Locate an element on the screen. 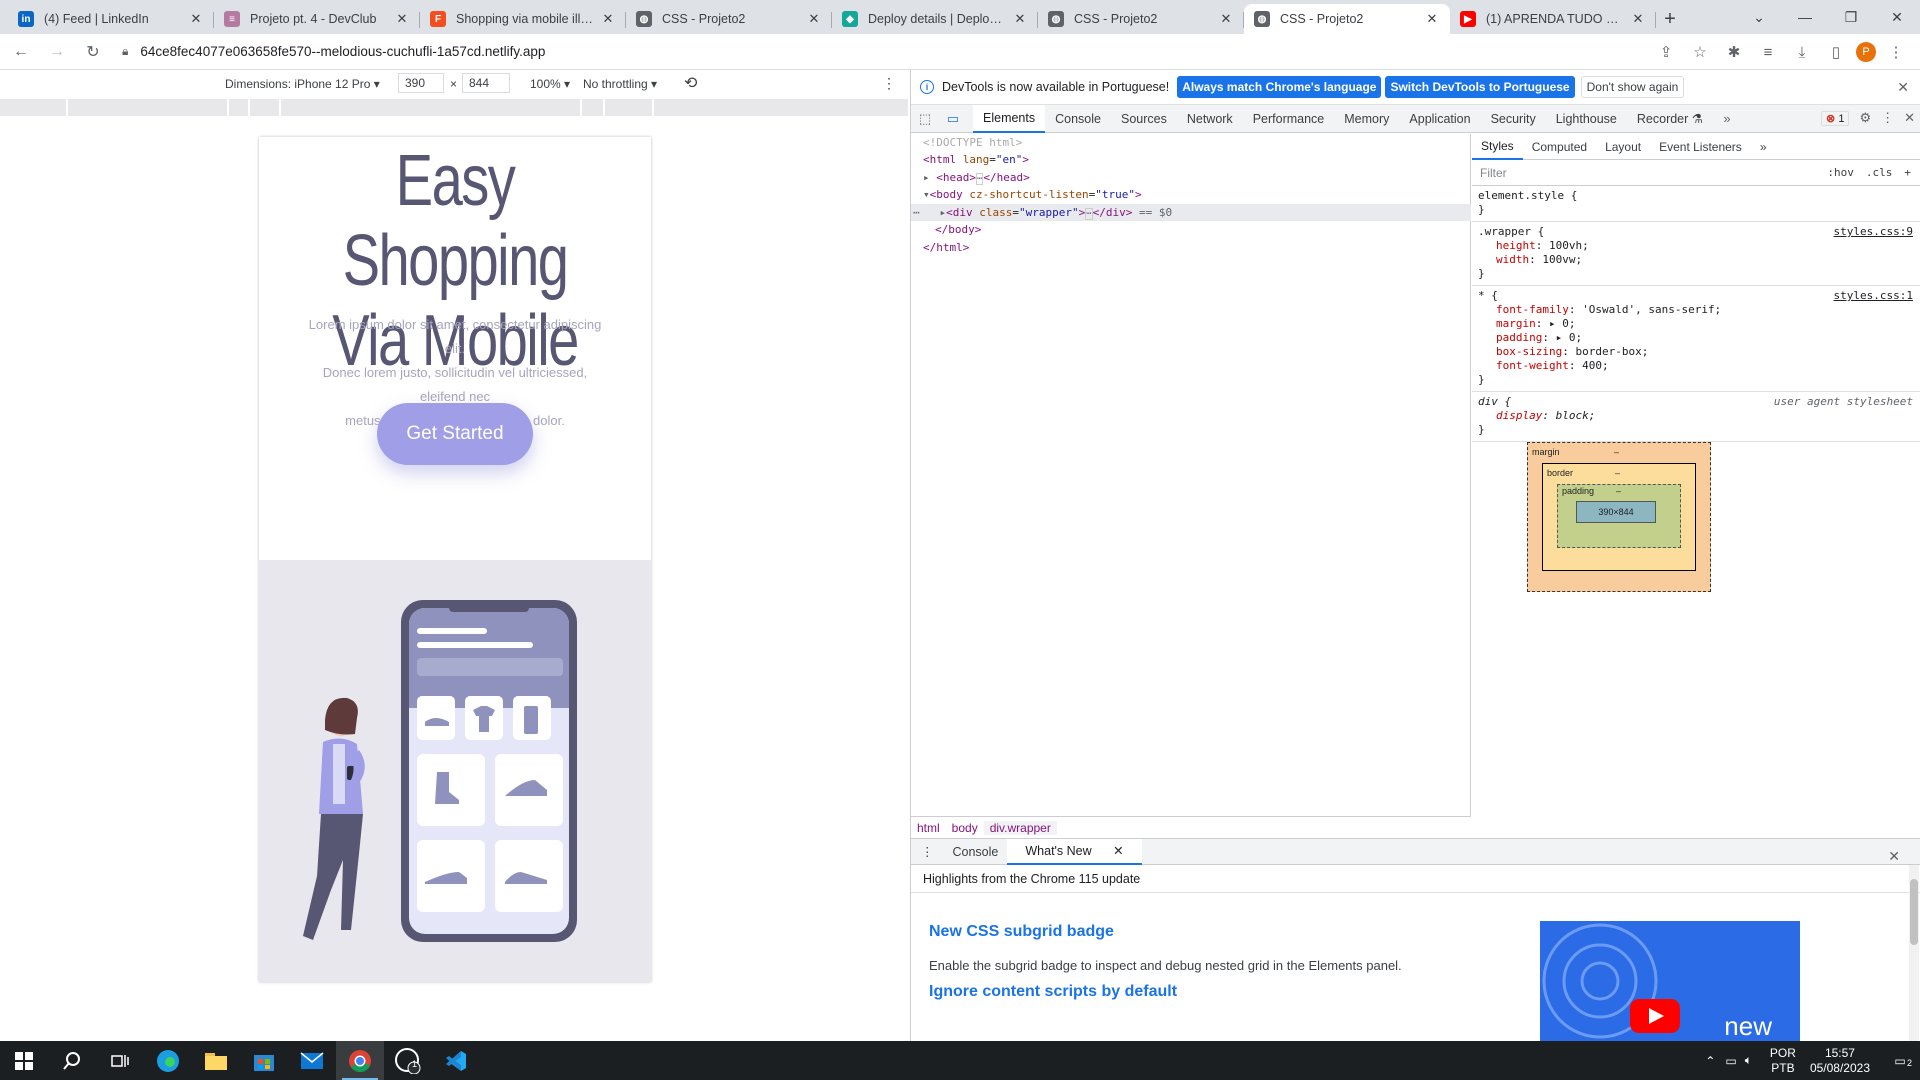 The image size is (1920, 1080). devtools-tab: Recorder ⚗ is located at coordinates (1670, 119).